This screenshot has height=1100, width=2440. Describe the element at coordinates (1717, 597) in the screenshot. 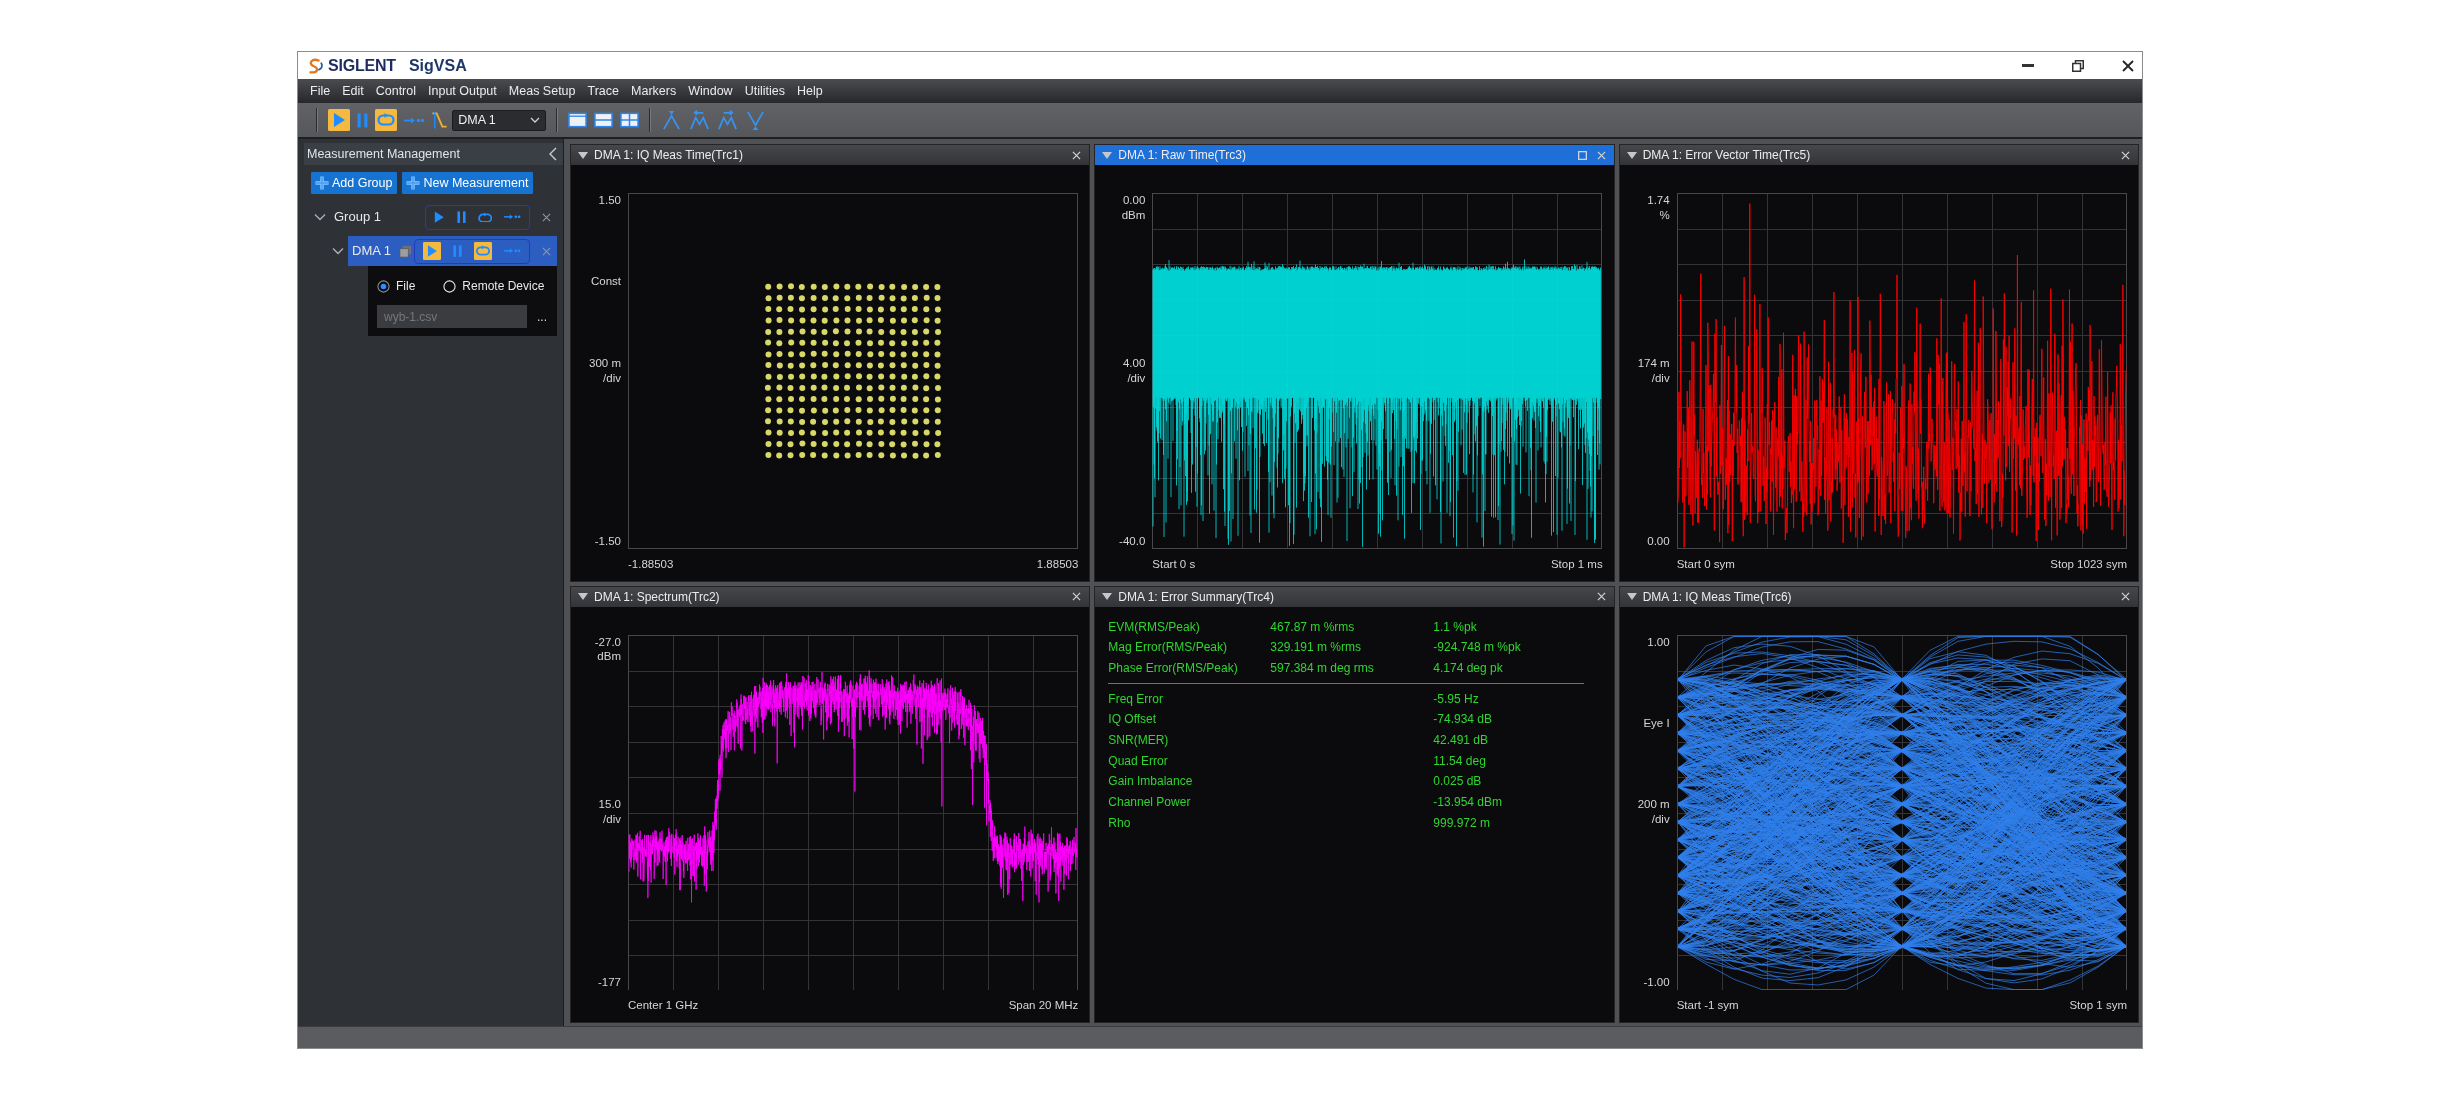

I see `panel-title: DMA 1: IQ Meas Time(Trc6)` at that location.